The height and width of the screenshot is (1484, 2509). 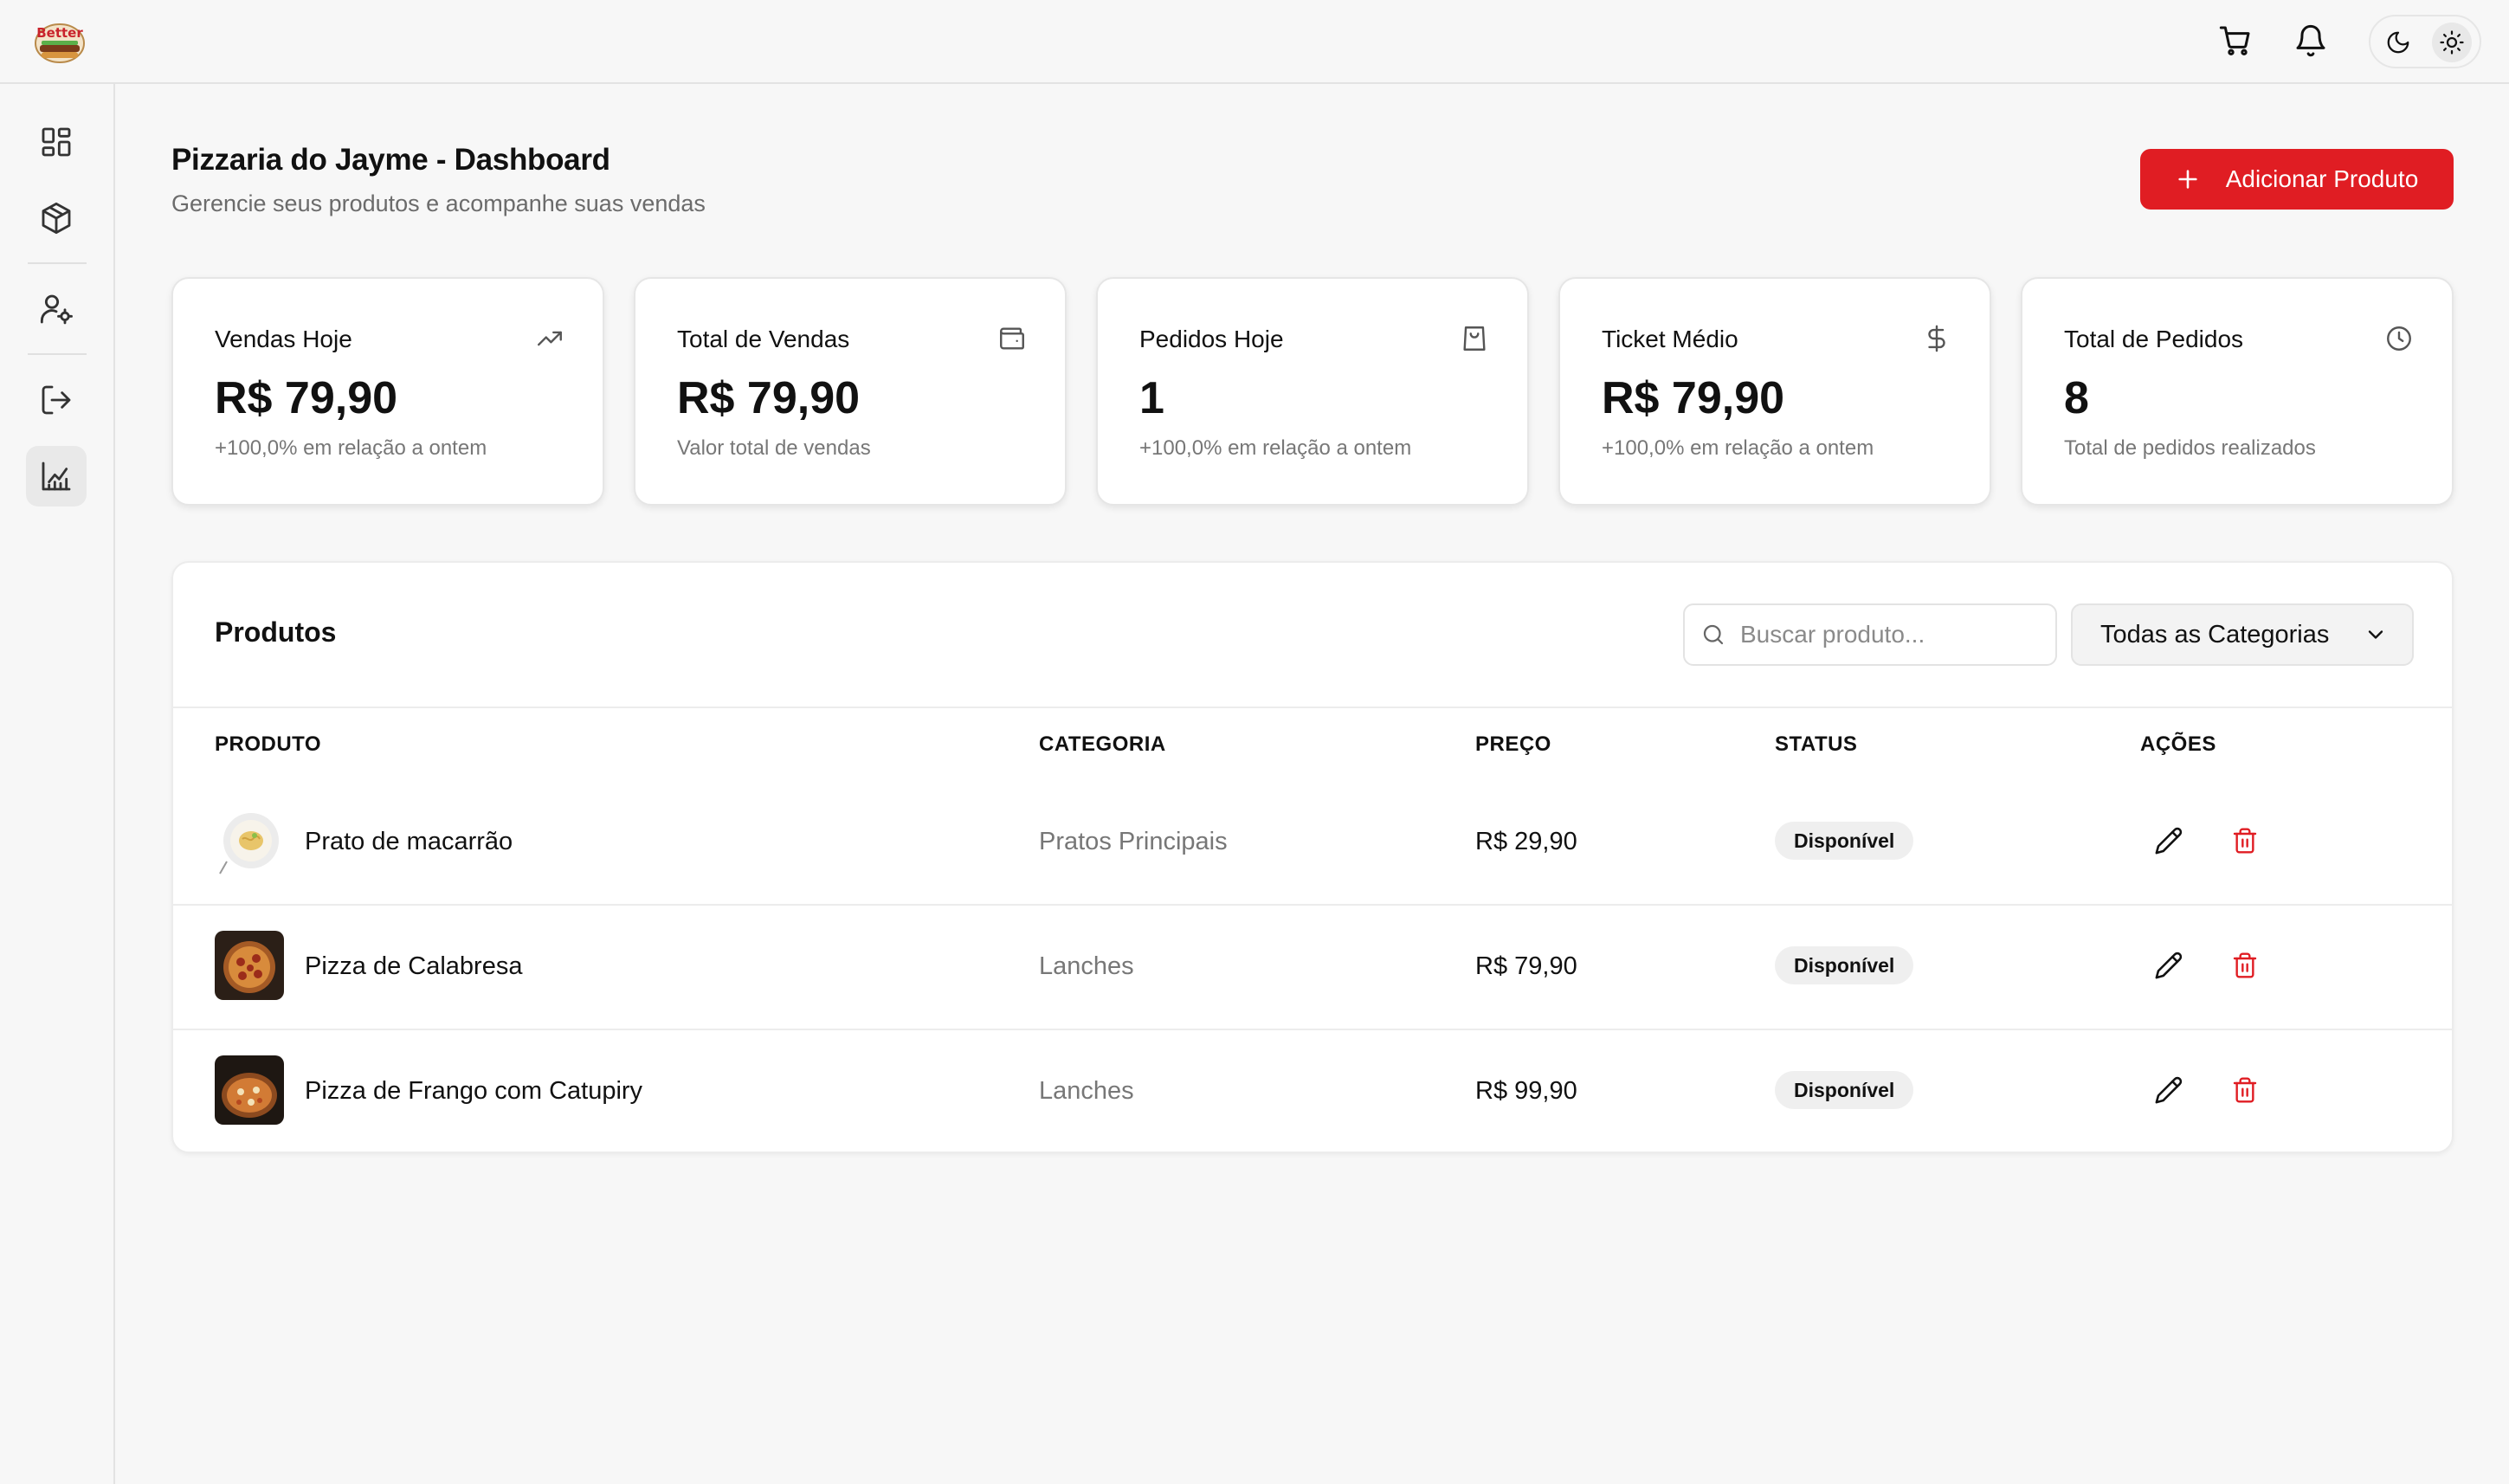 I want to click on product-name: Pizza de Calabresa, so click(x=414, y=966).